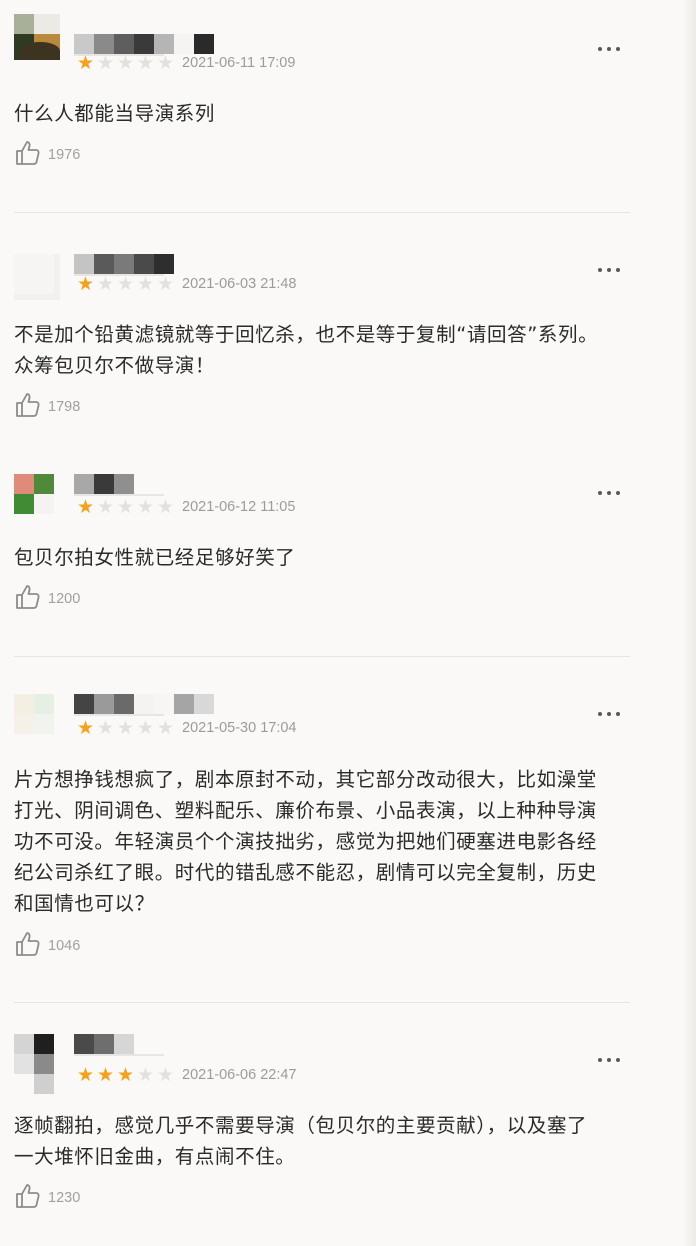 The width and height of the screenshot is (696, 1246). Describe the element at coordinates (305, 779) in the screenshot. I see `comment-text-line: 片方想挣钱想疯了，剧本原封不动，其它部分改动很大，比如澡堂` at that location.